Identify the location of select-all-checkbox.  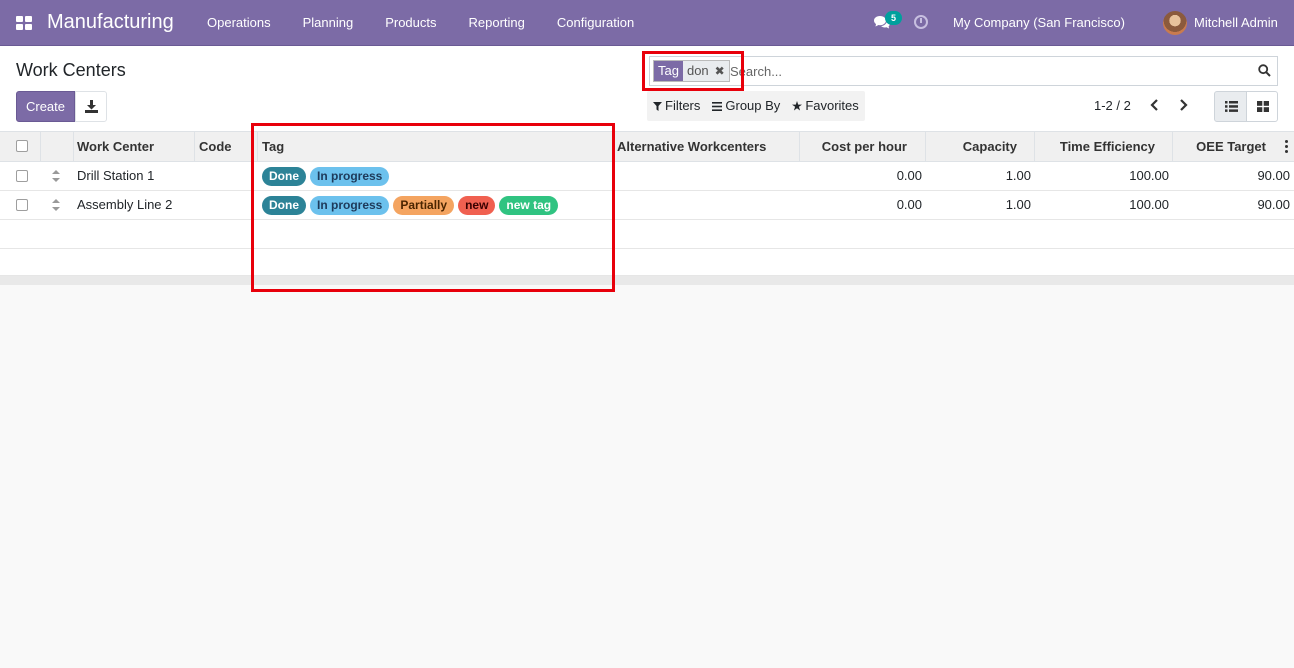
(22, 146).